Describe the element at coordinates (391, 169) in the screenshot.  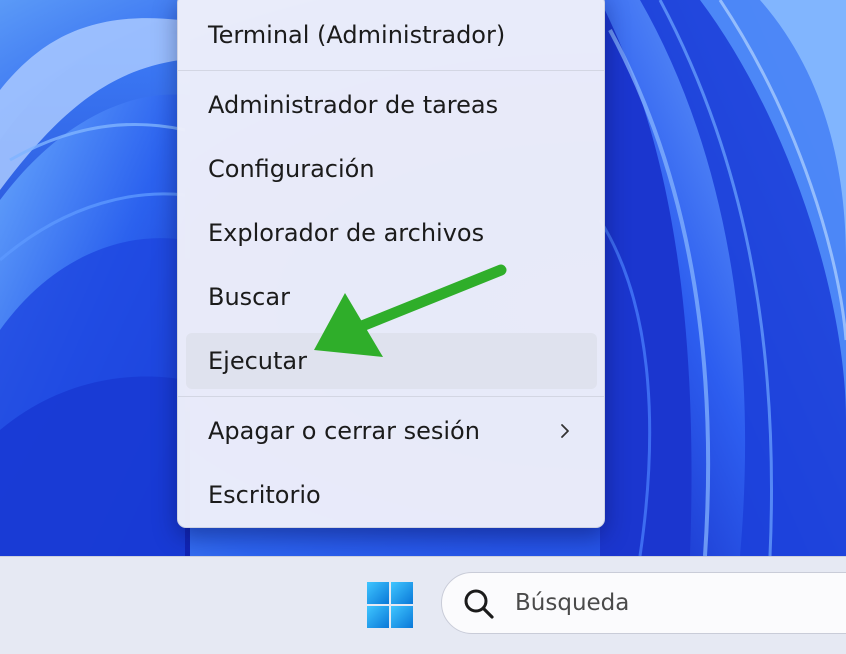
I see `menu-item-settings: Configuración` at that location.